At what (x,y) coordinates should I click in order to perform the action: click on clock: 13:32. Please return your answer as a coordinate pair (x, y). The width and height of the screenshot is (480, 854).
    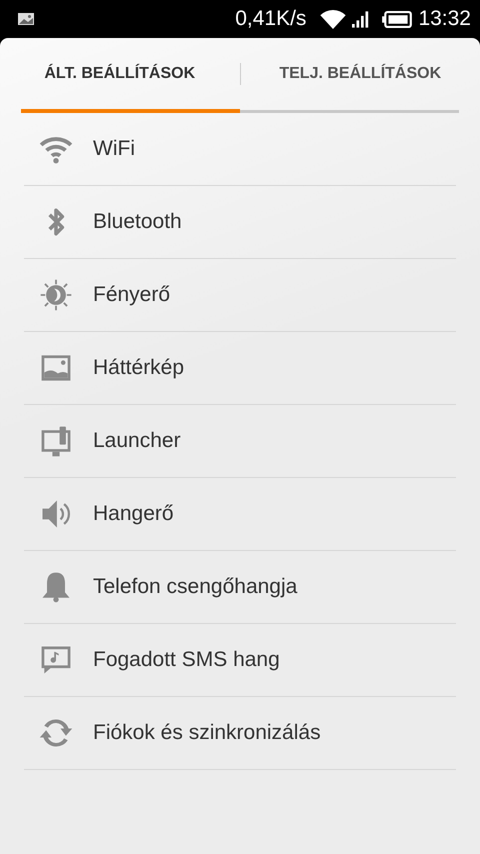
    Looking at the image, I should click on (444, 19).